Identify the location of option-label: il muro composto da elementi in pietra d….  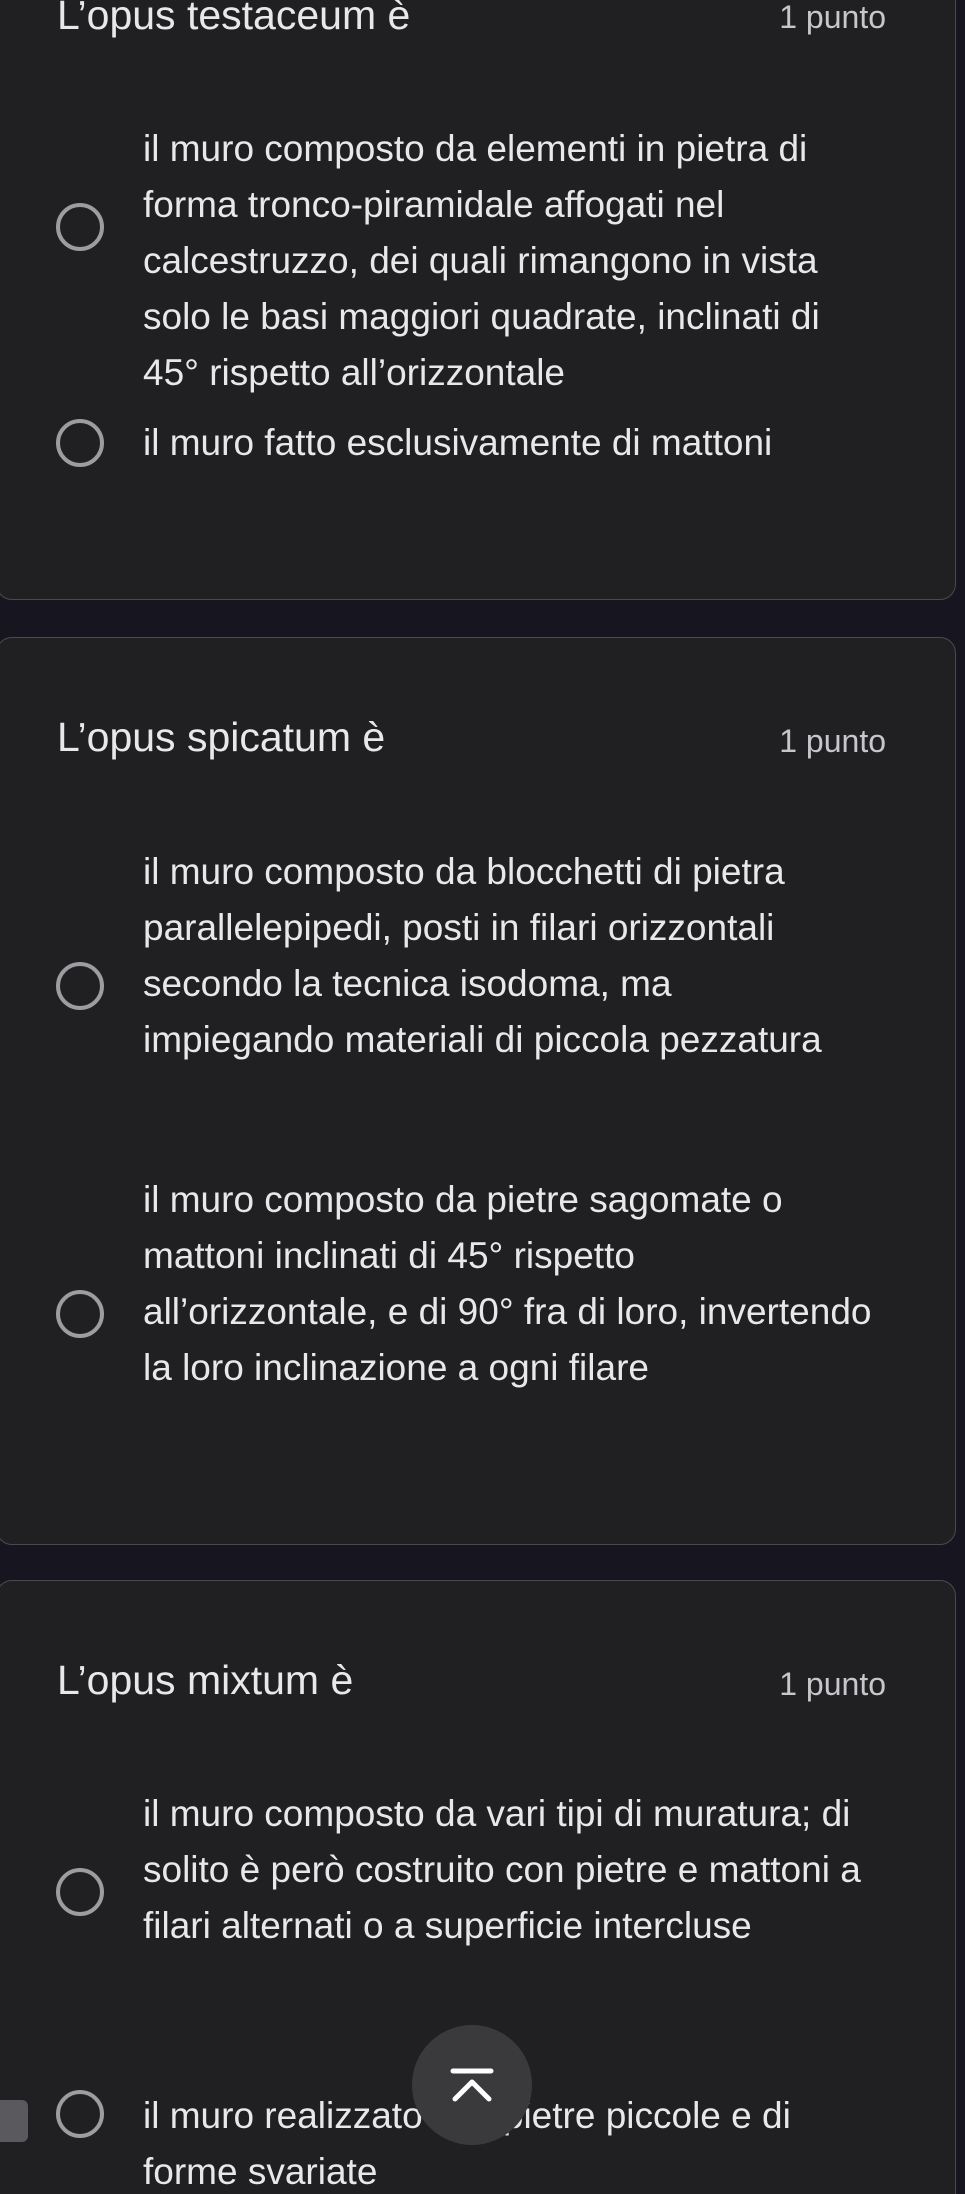
(481, 260).